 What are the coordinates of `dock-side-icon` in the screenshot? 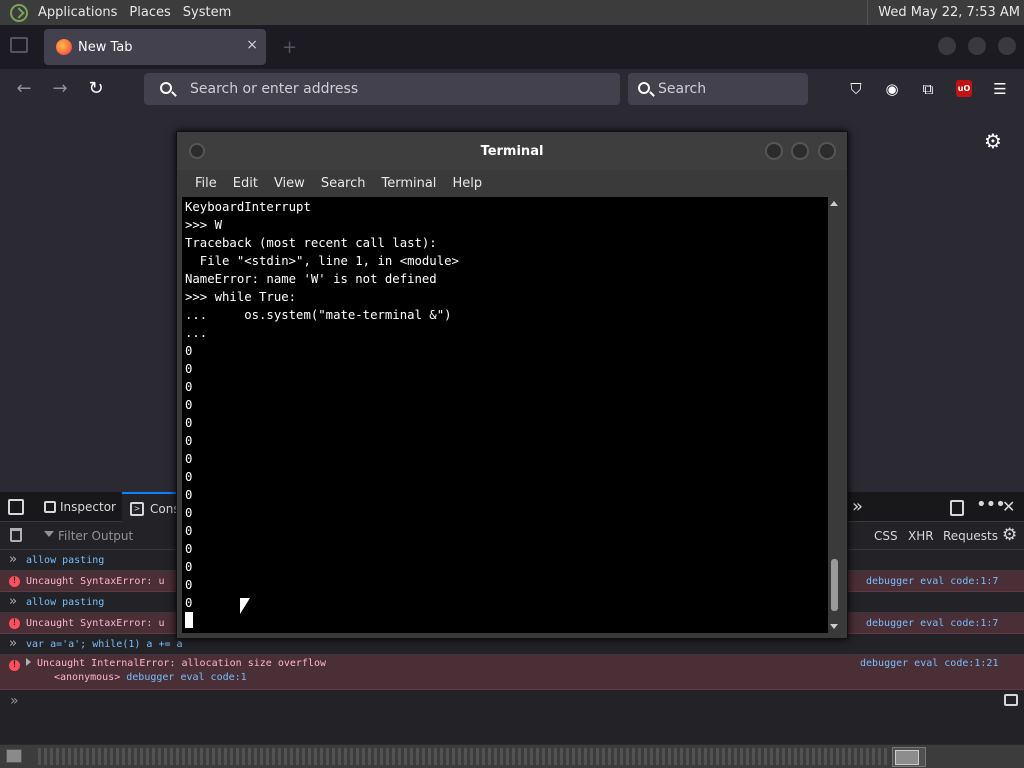 It's located at (957, 508).